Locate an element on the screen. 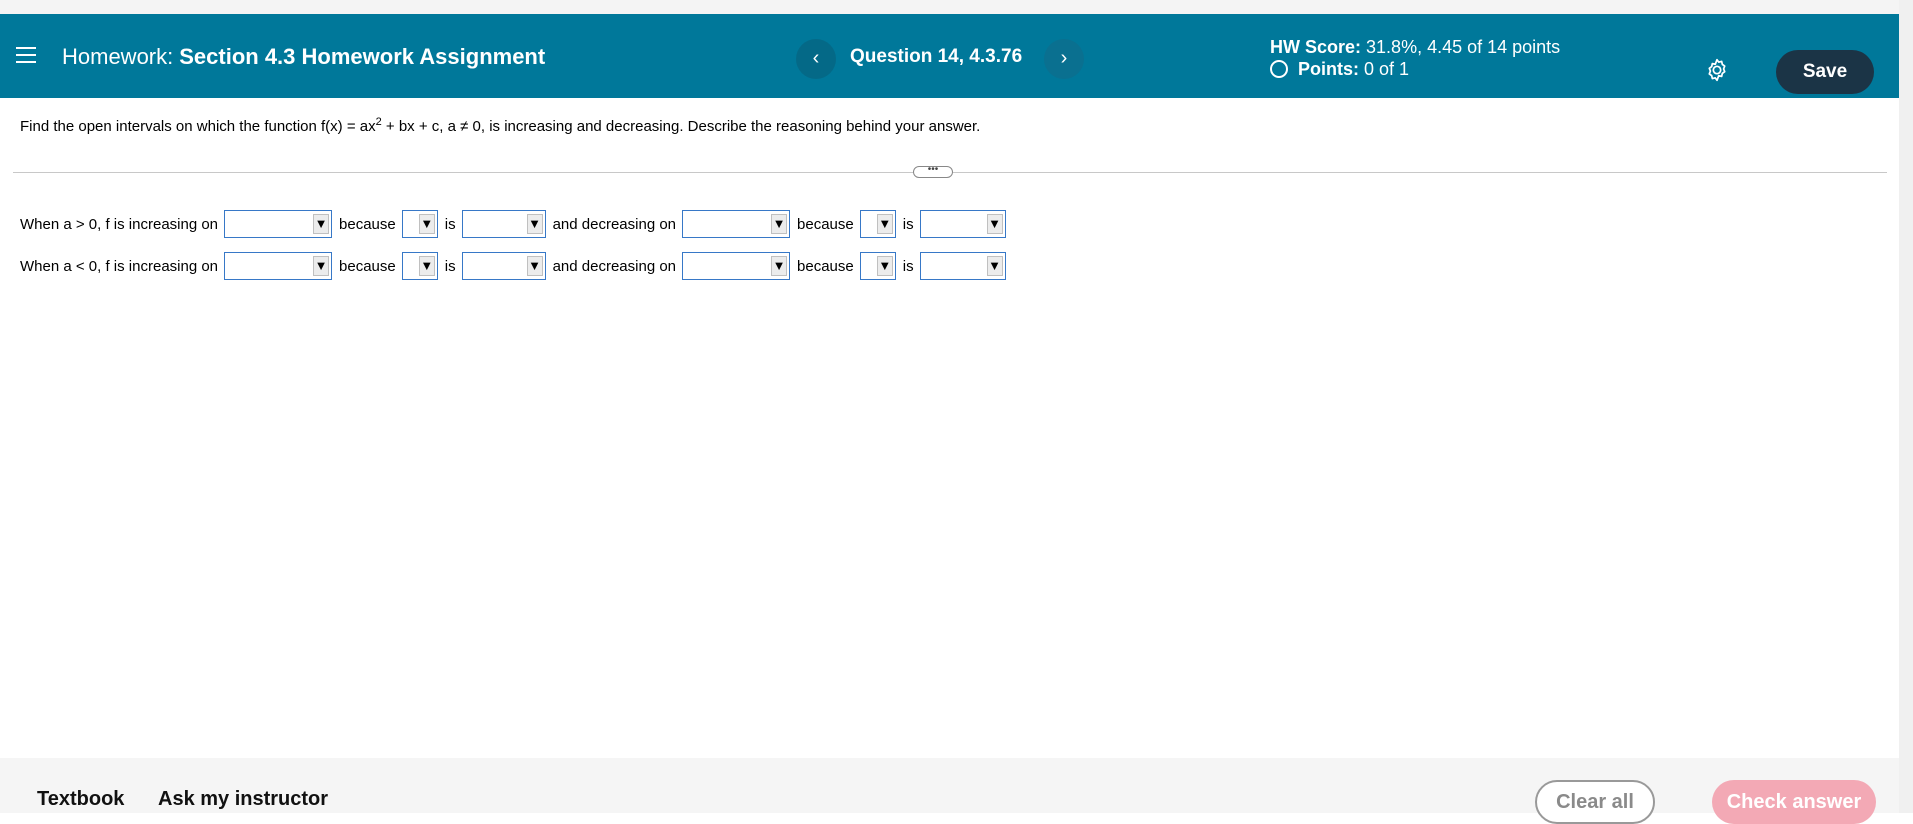 The image size is (1913, 824). textbook-link: Textbook is located at coordinates (80, 799).